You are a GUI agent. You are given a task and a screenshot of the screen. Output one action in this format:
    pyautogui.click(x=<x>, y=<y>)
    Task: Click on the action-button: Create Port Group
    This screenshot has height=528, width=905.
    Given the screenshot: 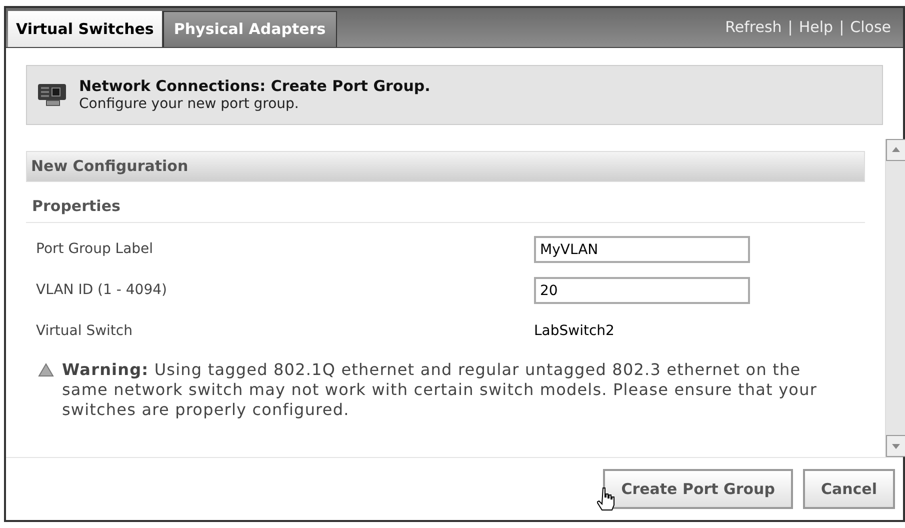 What is the action you would take?
    pyautogui.click(x=698, y=489)
    